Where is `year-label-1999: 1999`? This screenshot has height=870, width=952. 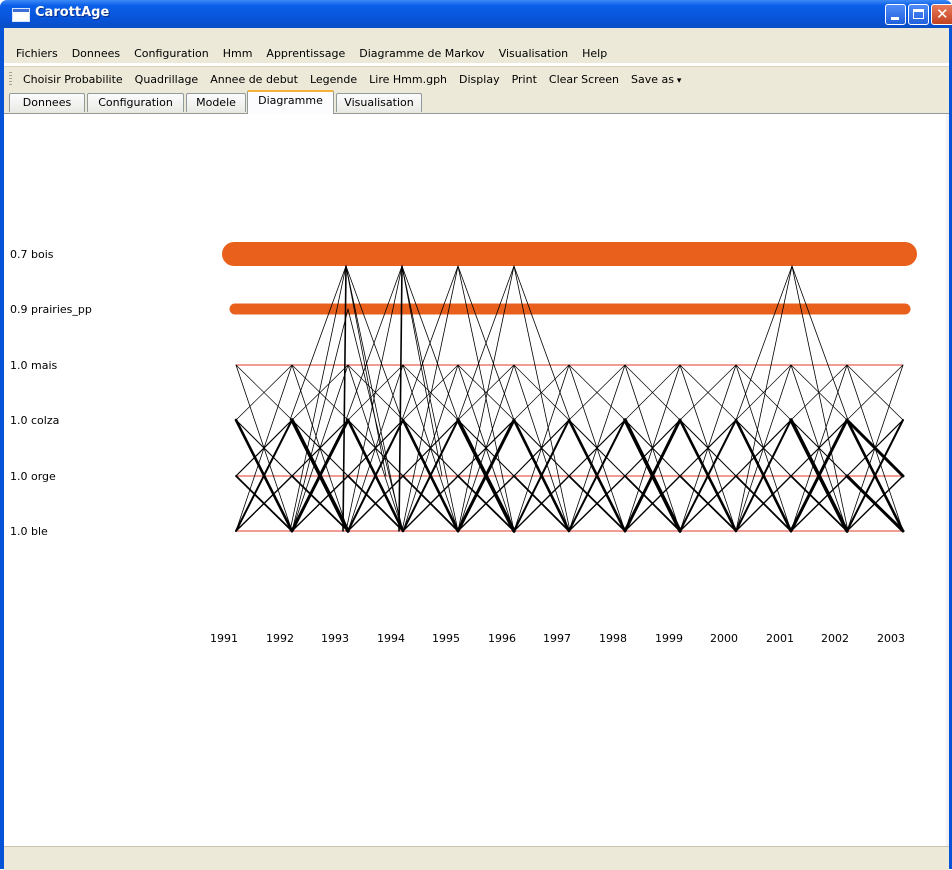
year-label-1999: 1999 is located at coordinates (669, 638).